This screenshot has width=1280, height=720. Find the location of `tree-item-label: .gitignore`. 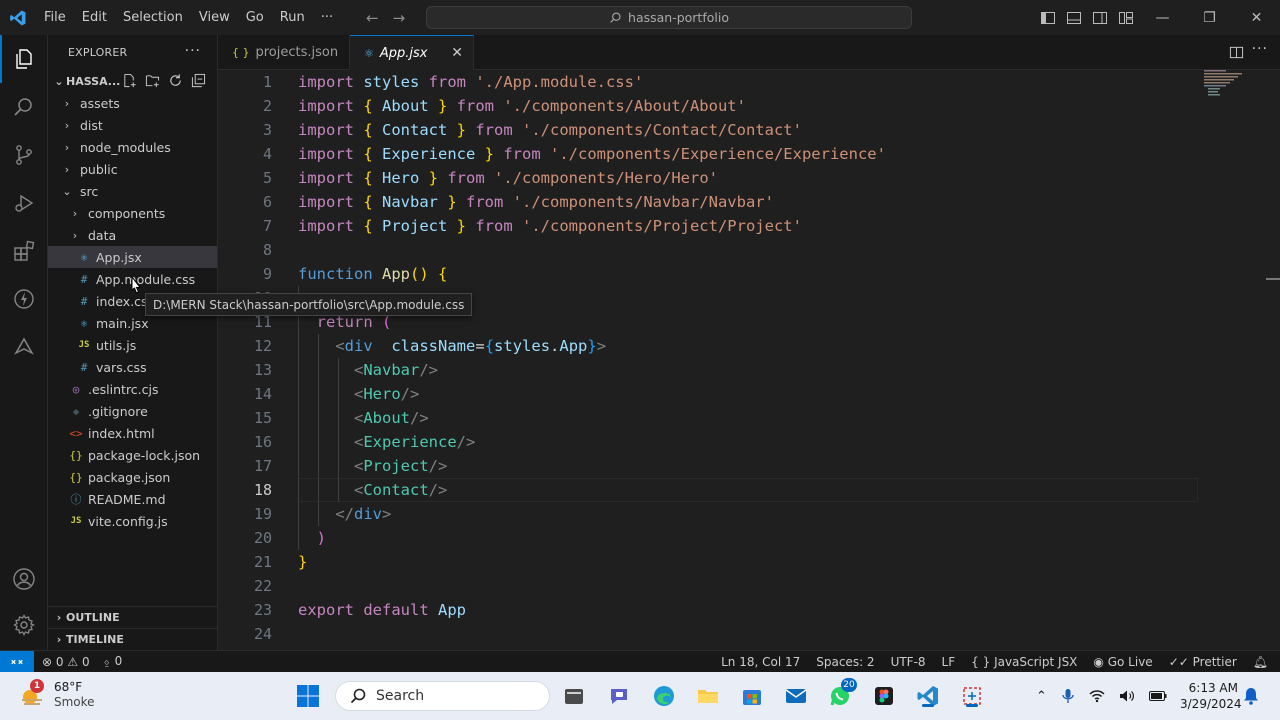

tree-item-label: .gitignore is located at coordinates (118, 411).